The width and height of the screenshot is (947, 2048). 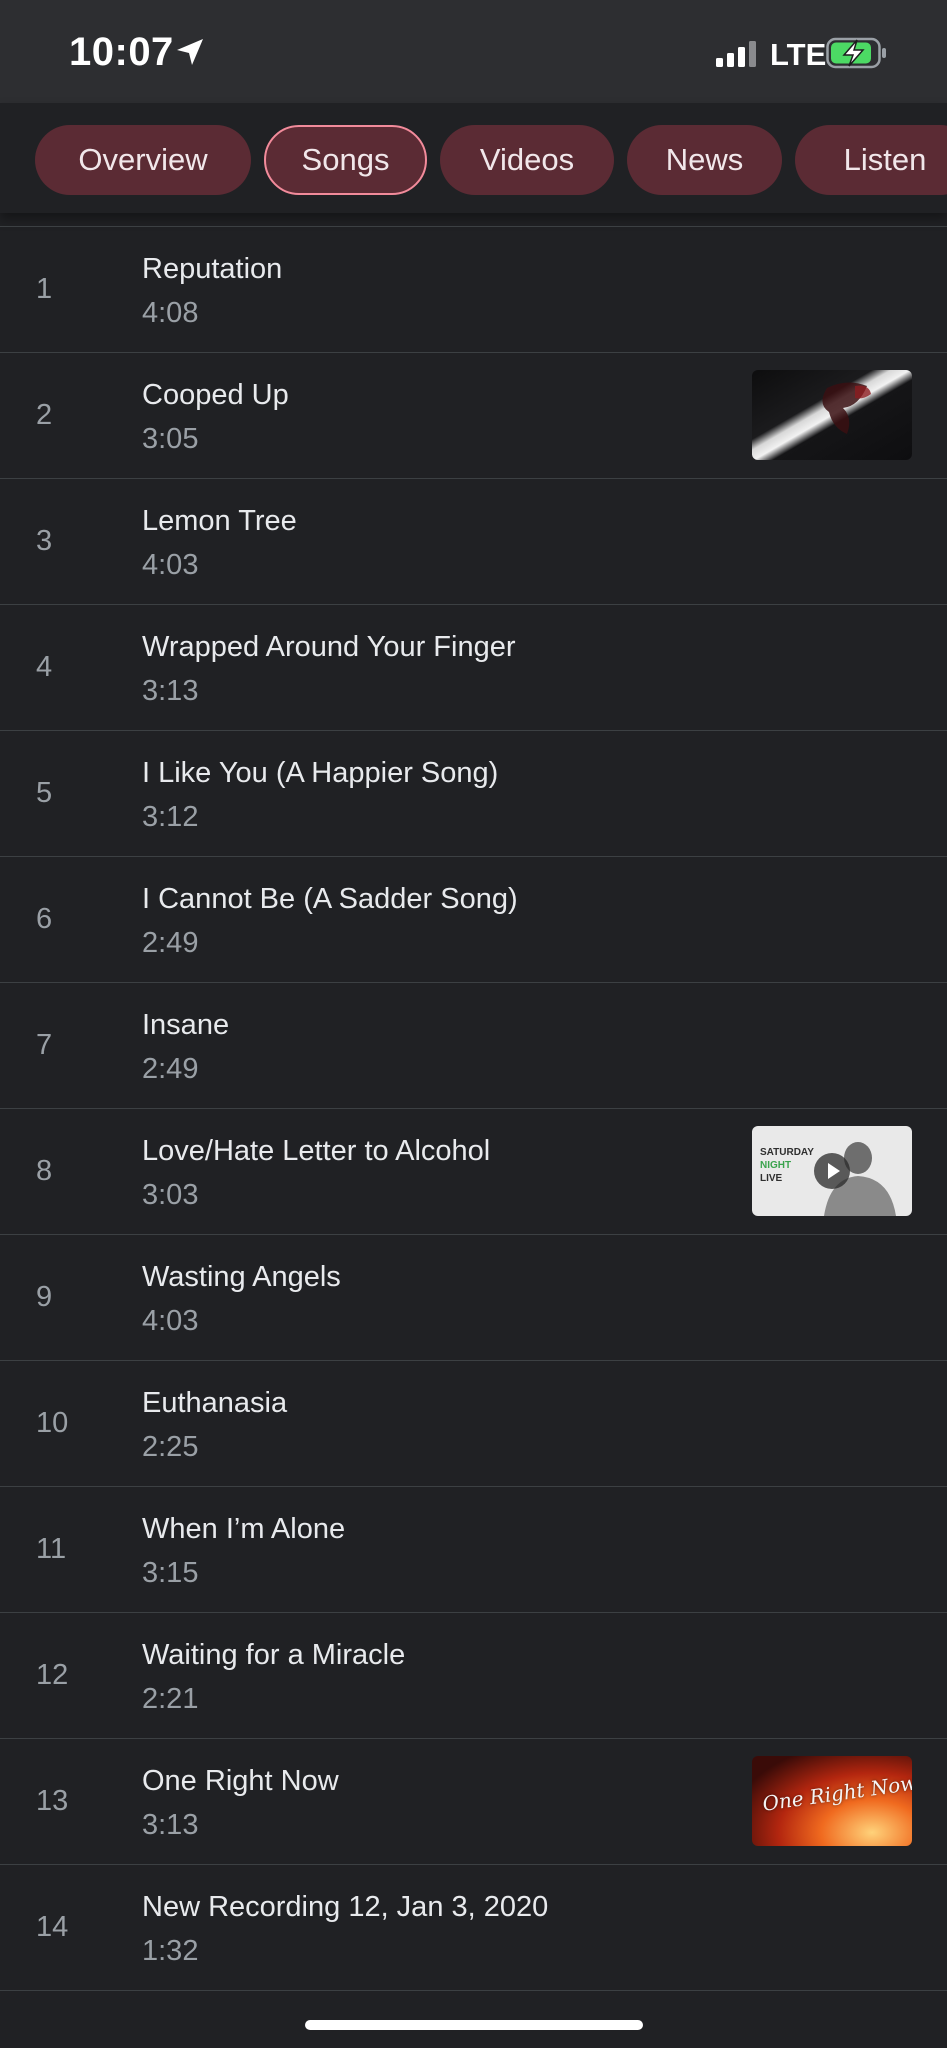 What do you see at coordinates (473, 794) in the screenshot?
I see `song-row: 5 I Like You (A Happier Song) 3:12` at bounding box center [473, 794].